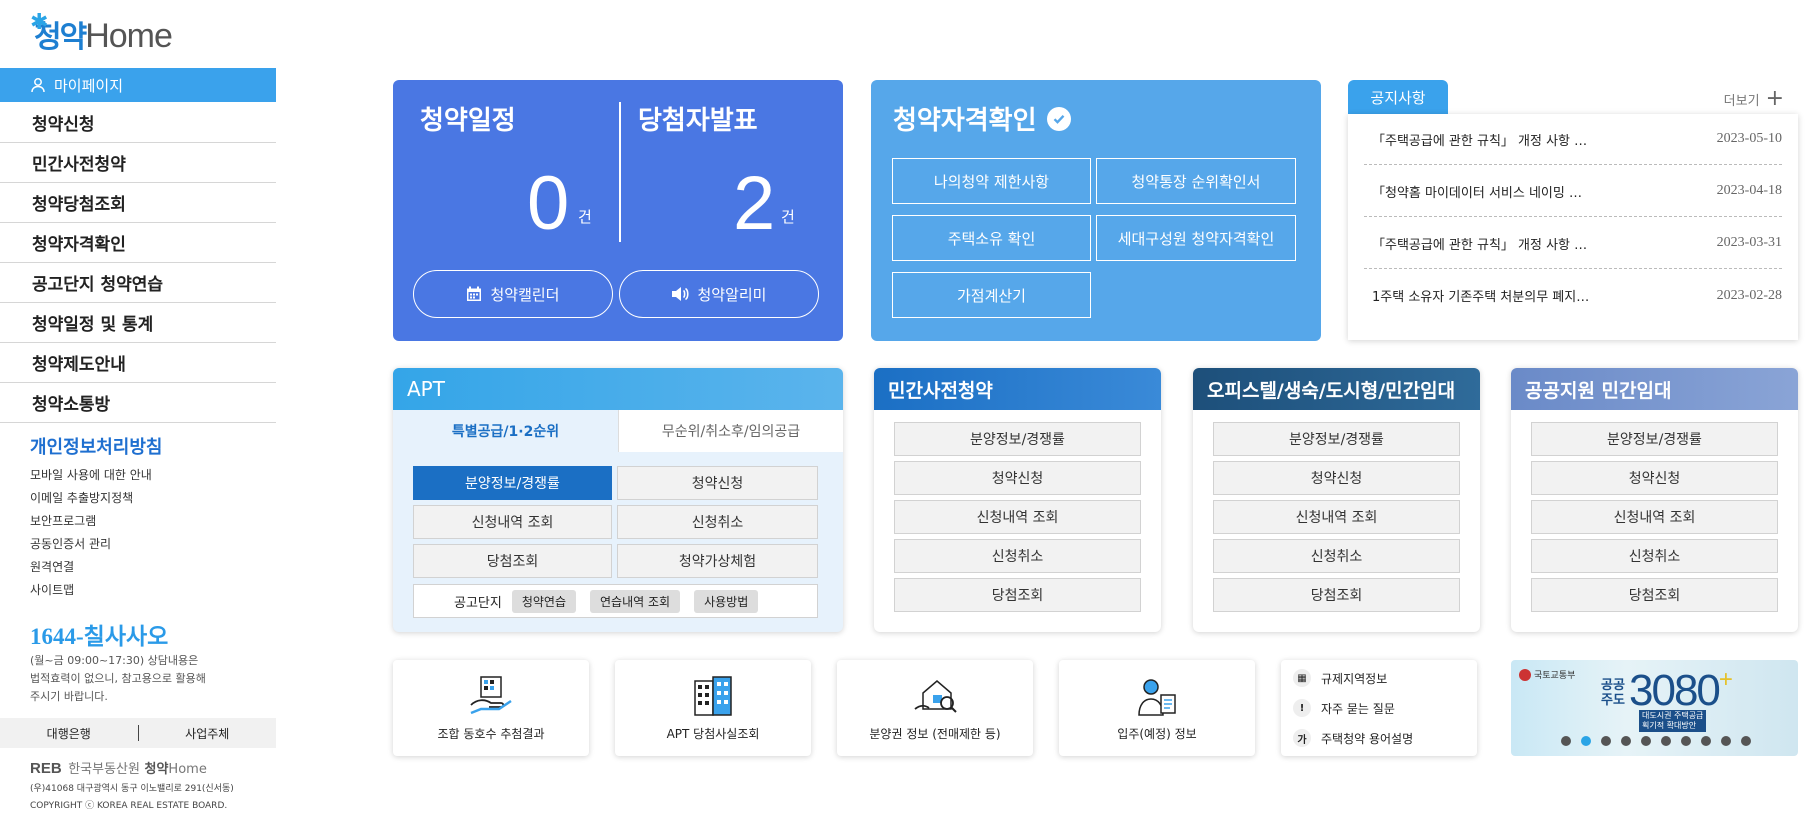 This screenshot has height=815, width=1810. Describe the element at coordinates (1547, 674) in the screenshot. I see `ministry-logo: 국토교통부` at that location.